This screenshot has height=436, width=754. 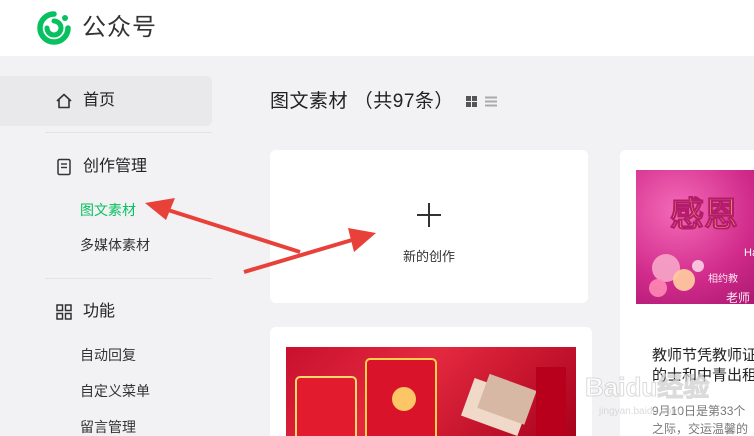 What do you see at coordinates (64, 101) in the screenshot?
I see `home-icon` at bounding box center [64, 101].